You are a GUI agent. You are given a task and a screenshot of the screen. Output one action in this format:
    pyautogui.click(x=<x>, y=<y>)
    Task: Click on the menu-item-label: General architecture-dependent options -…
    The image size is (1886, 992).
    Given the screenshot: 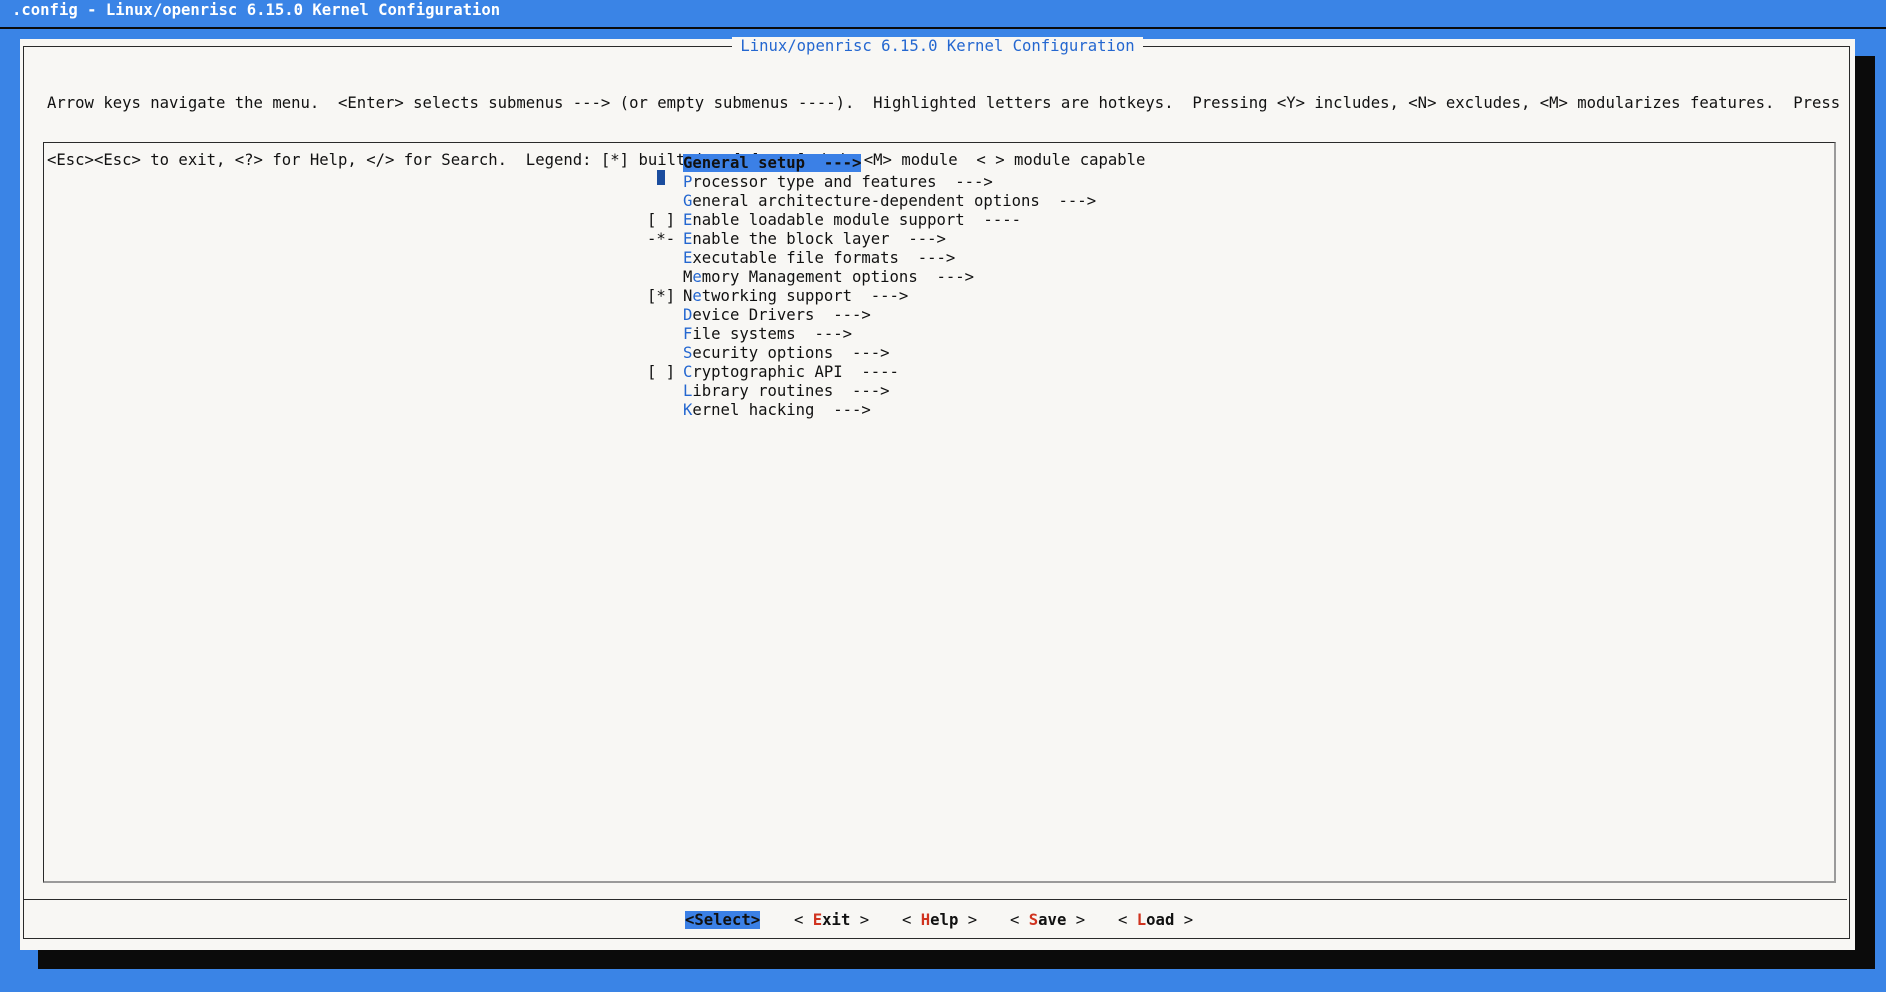 What is the action you would take?
    pyautogui.click(x=890, y=201)
    